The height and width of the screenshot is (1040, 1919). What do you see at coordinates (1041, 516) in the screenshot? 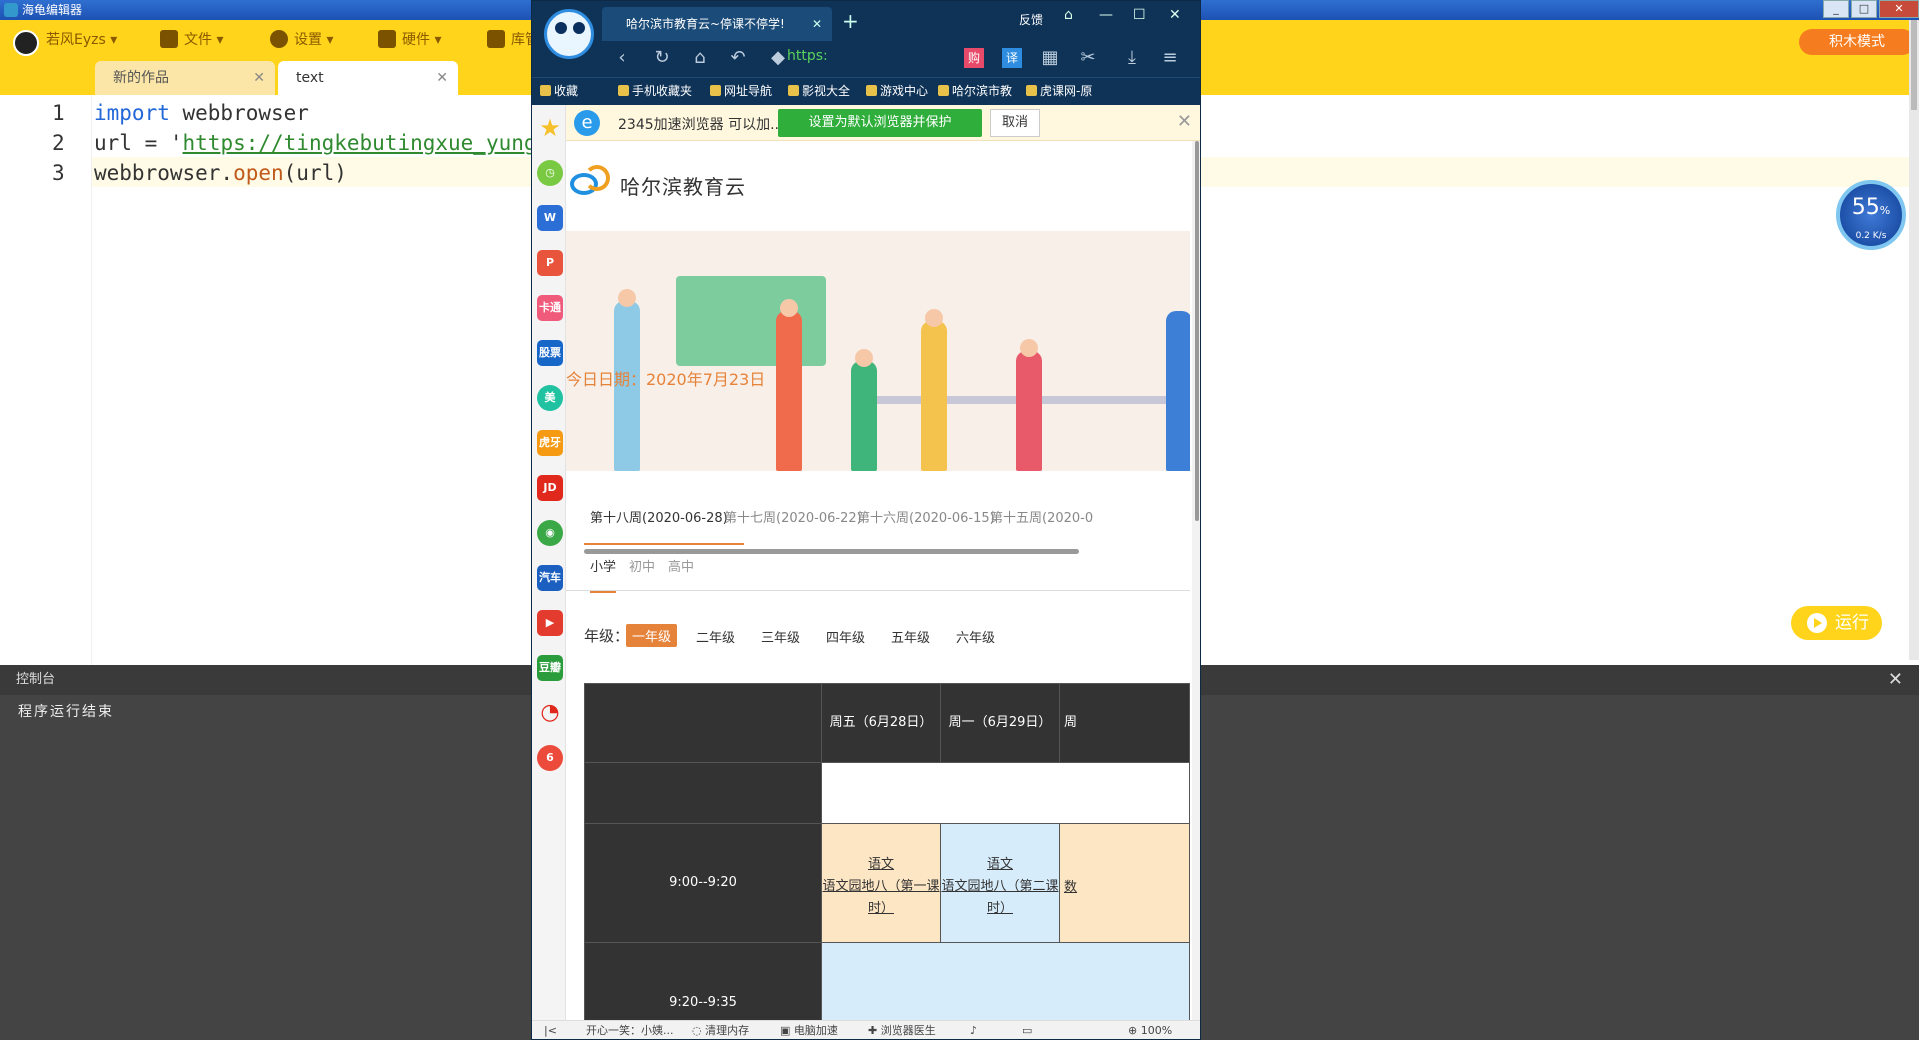
I see `week-tab: 第十五周(2020-0` at bounding box center [1041, 516].